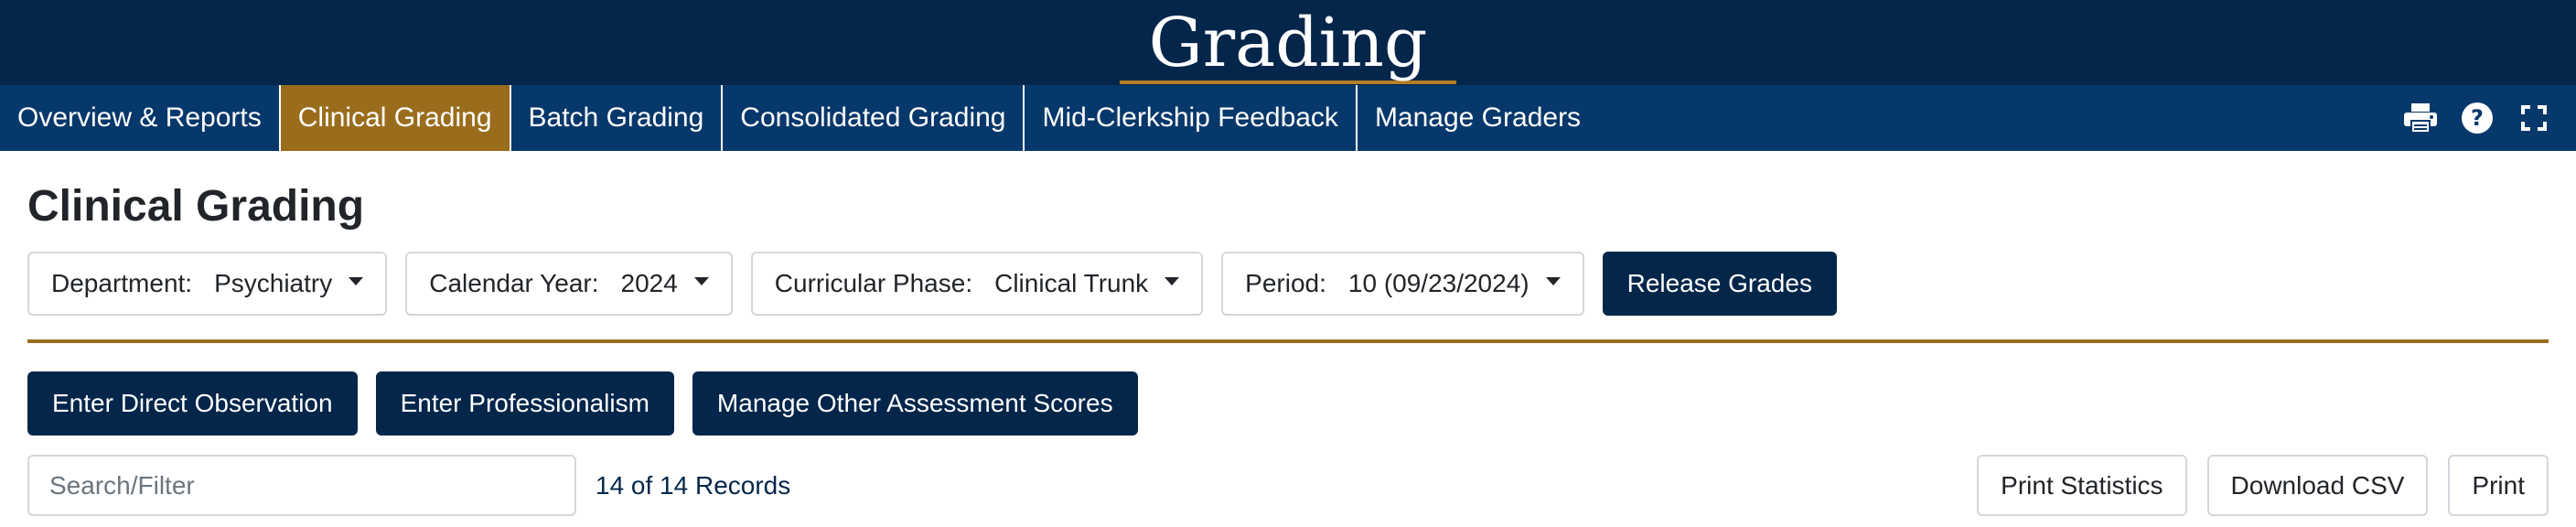 Image resolution: width=2576 pixels, height=527 pixels. Describe the element at coordinates (874, 118) in the screenshot. I see `tab-consolidated-grading: Consolidated Grading` at that location.